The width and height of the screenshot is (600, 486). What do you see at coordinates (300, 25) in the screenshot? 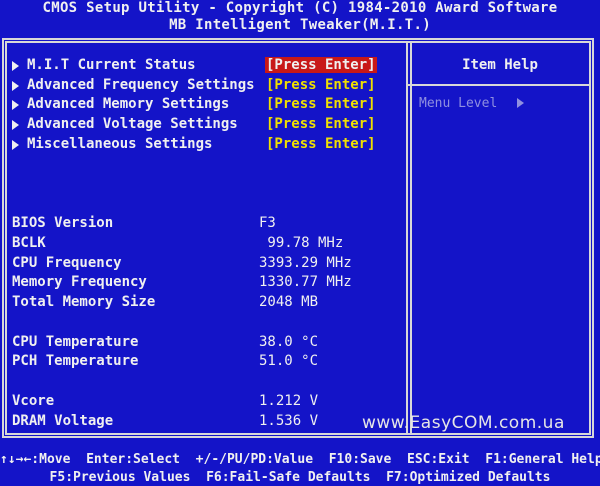
I see `page-title: MB Intelligent Tweaker(M.I.T.)` at bounding box center [300, 25].